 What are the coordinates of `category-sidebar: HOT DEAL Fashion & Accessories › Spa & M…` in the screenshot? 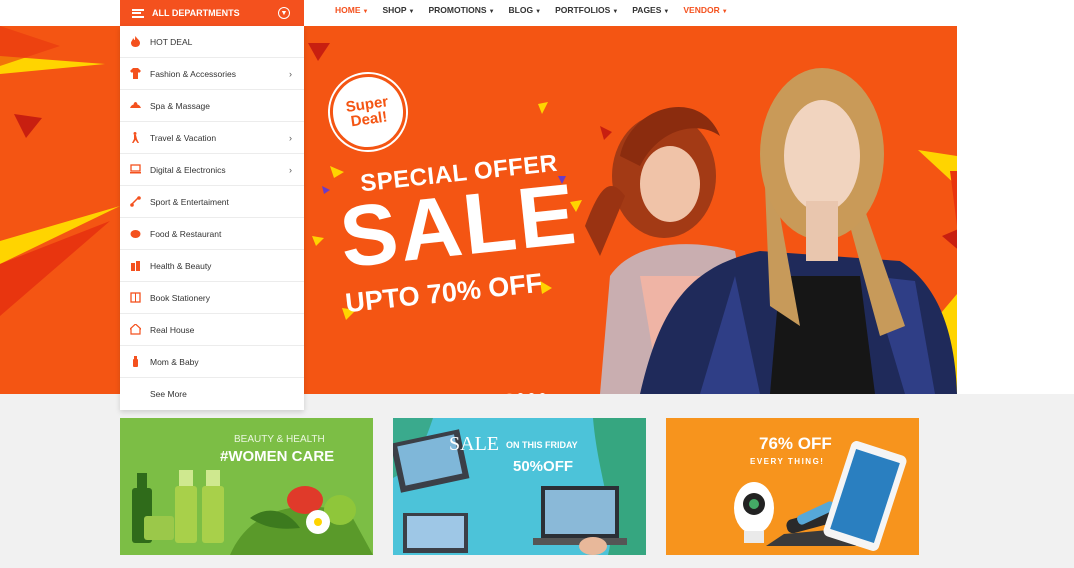 It's located at (212, 218).